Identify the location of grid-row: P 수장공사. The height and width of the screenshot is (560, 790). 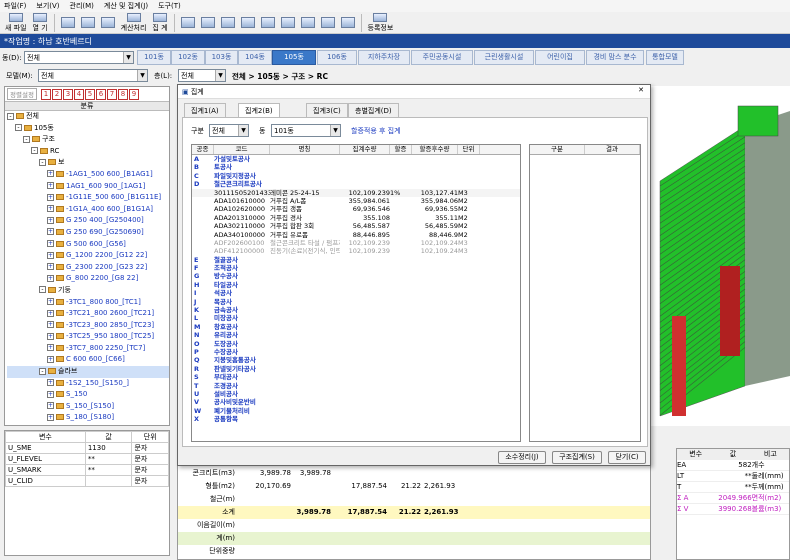
(356, 352).